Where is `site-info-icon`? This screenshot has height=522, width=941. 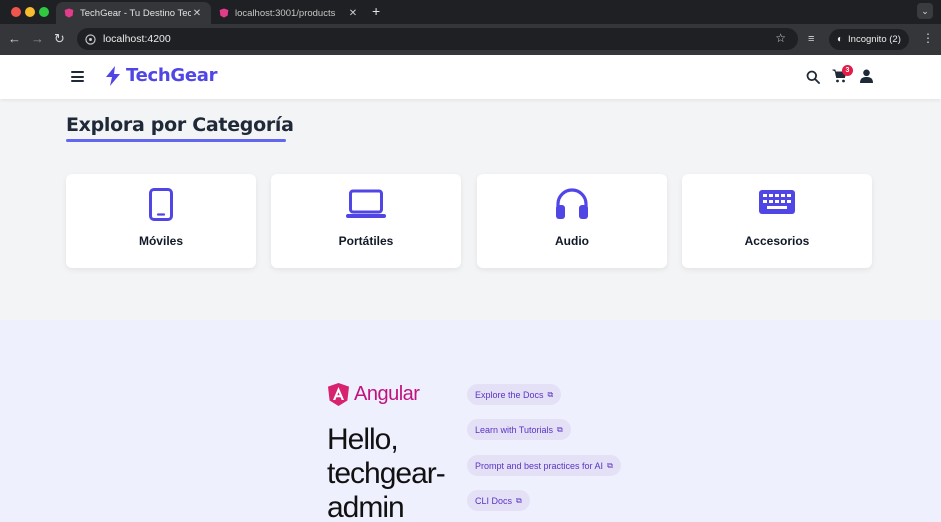 site-info-icon is located at coordinates (90, 39).